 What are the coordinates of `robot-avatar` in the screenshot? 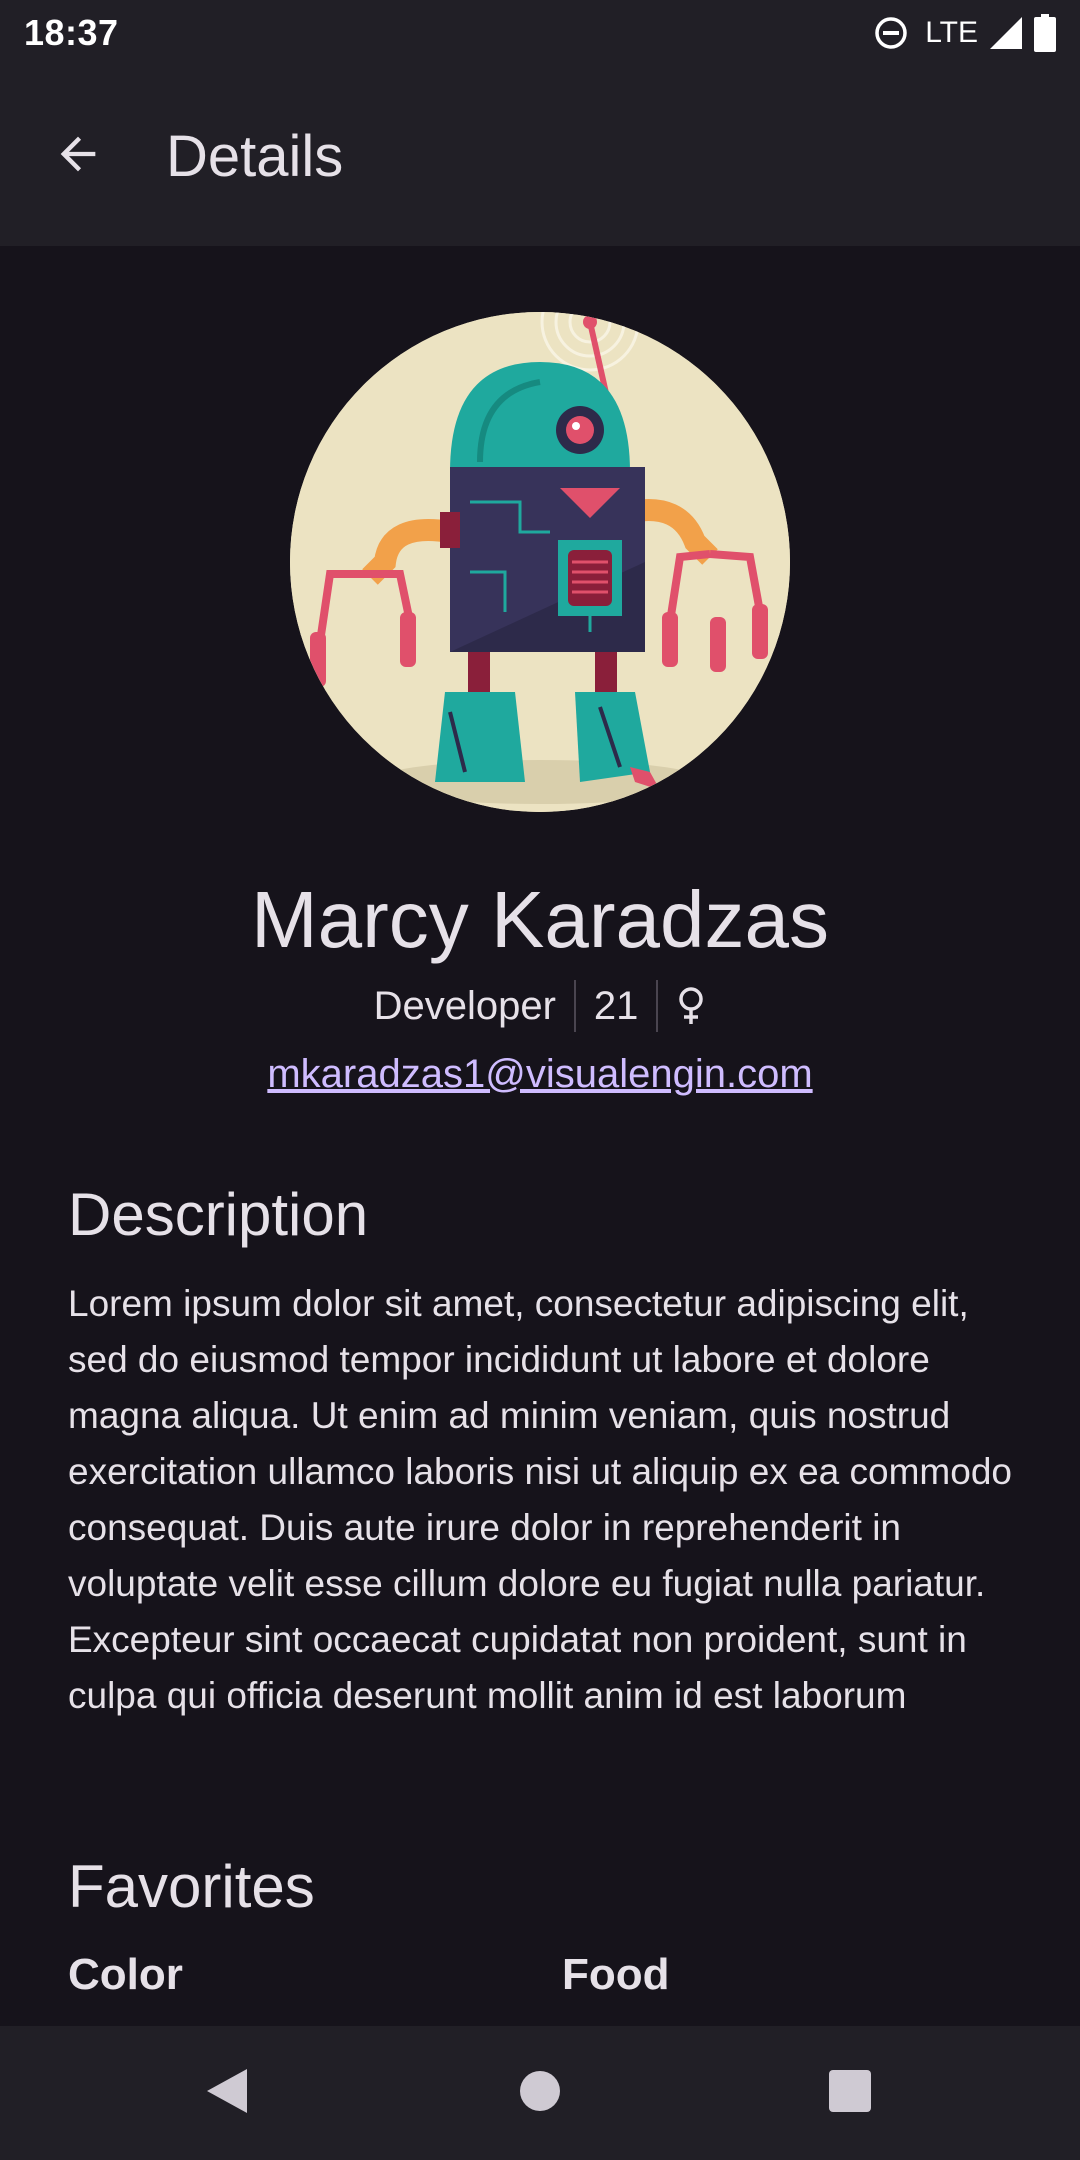 It's located at (540, 562).